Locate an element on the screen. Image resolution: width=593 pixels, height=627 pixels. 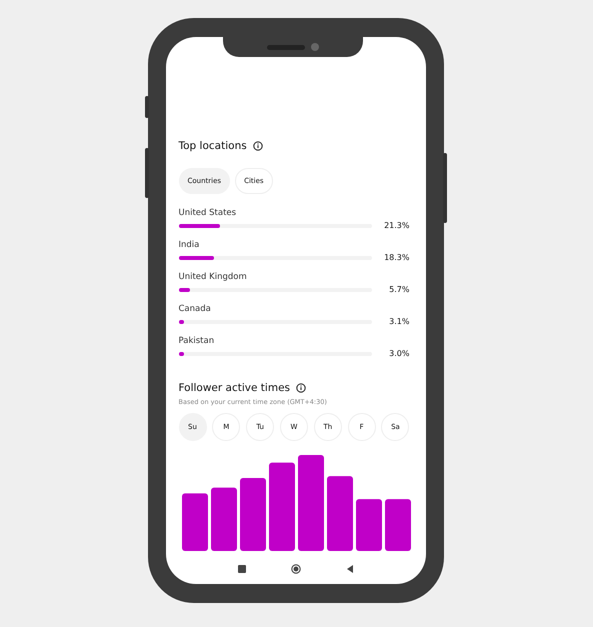
percentage: 18.3% is located at coordinates (396, 257).